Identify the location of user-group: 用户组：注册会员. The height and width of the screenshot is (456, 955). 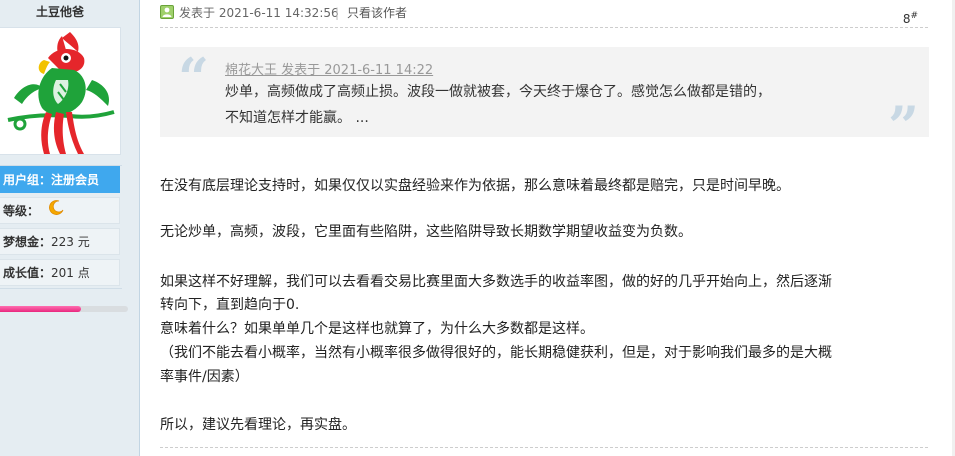
(60, 179).